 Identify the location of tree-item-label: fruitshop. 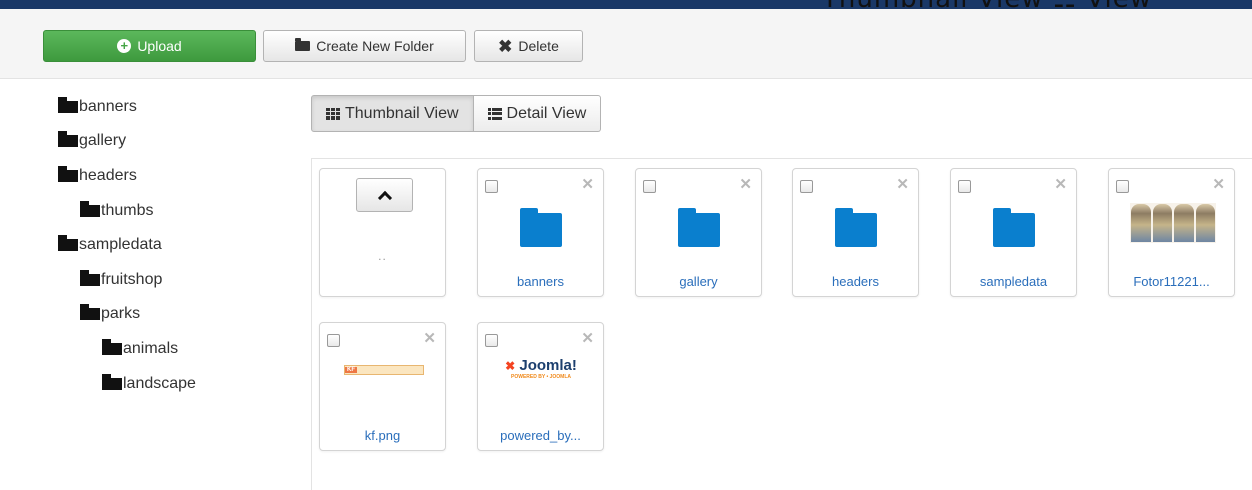
(132, 279).